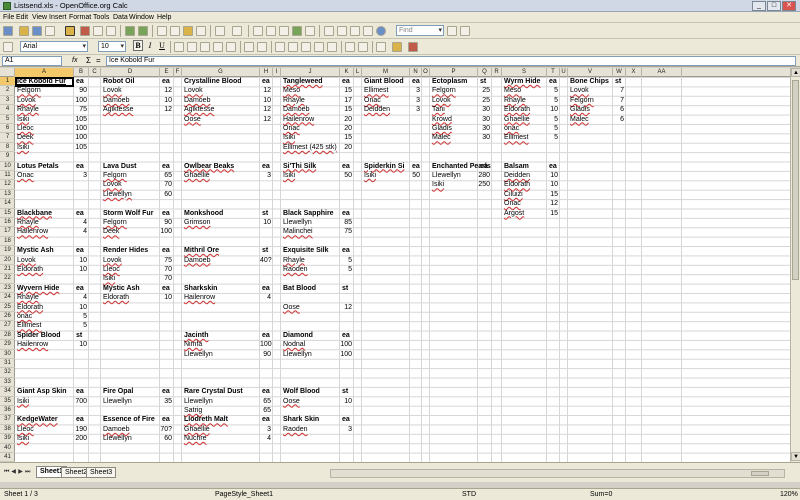  Describe the element at coordinates (58, 17) in the screenshot. I see `menu-insert: Insert` at that location.